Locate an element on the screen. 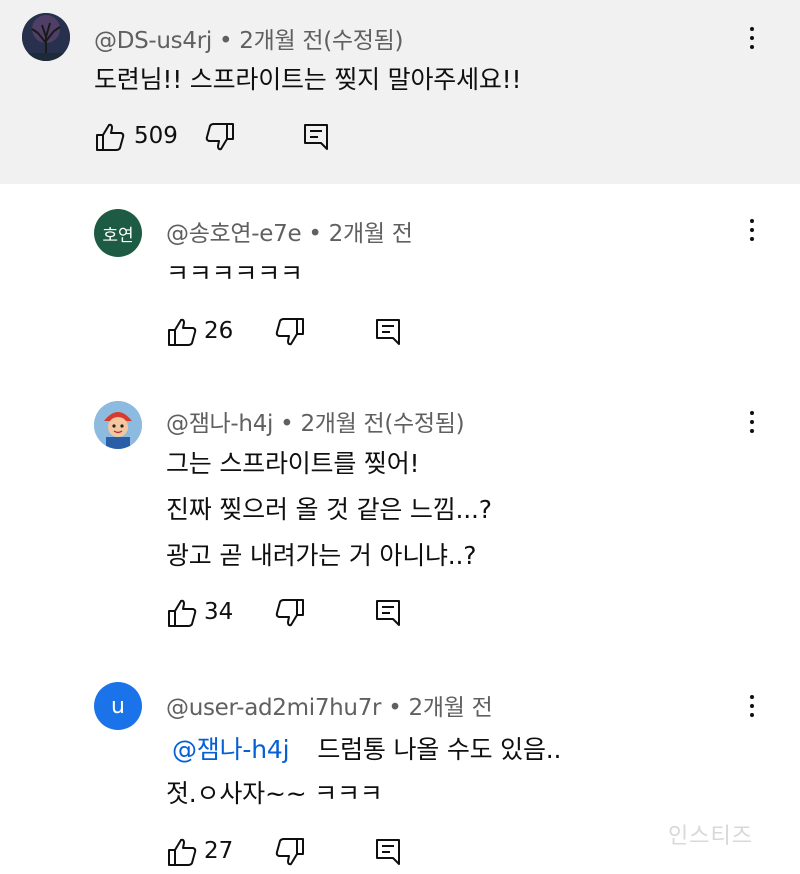 The height and width of the screenshot is (874, 800). comment-actions: 27 is located at coordinates (316, 855).